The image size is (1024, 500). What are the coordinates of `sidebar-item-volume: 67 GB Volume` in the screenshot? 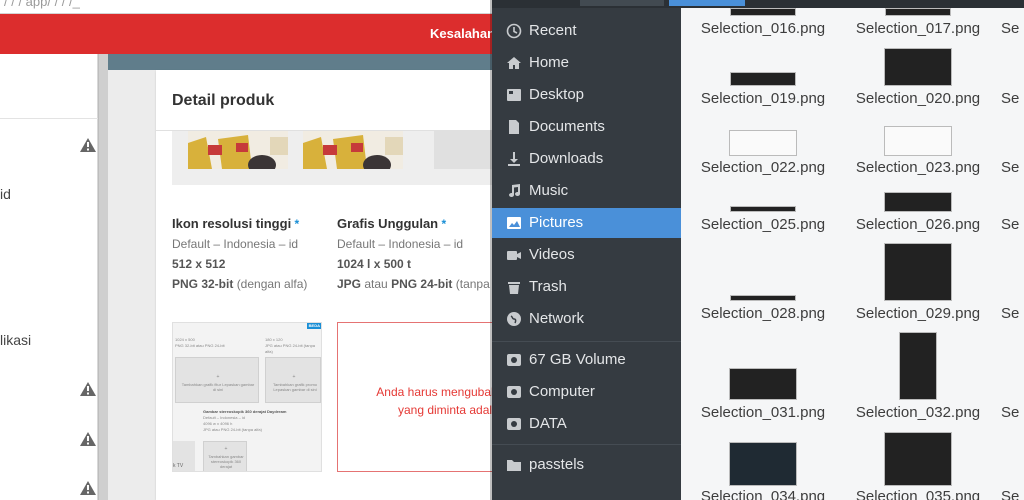 It's located at (586, 360).